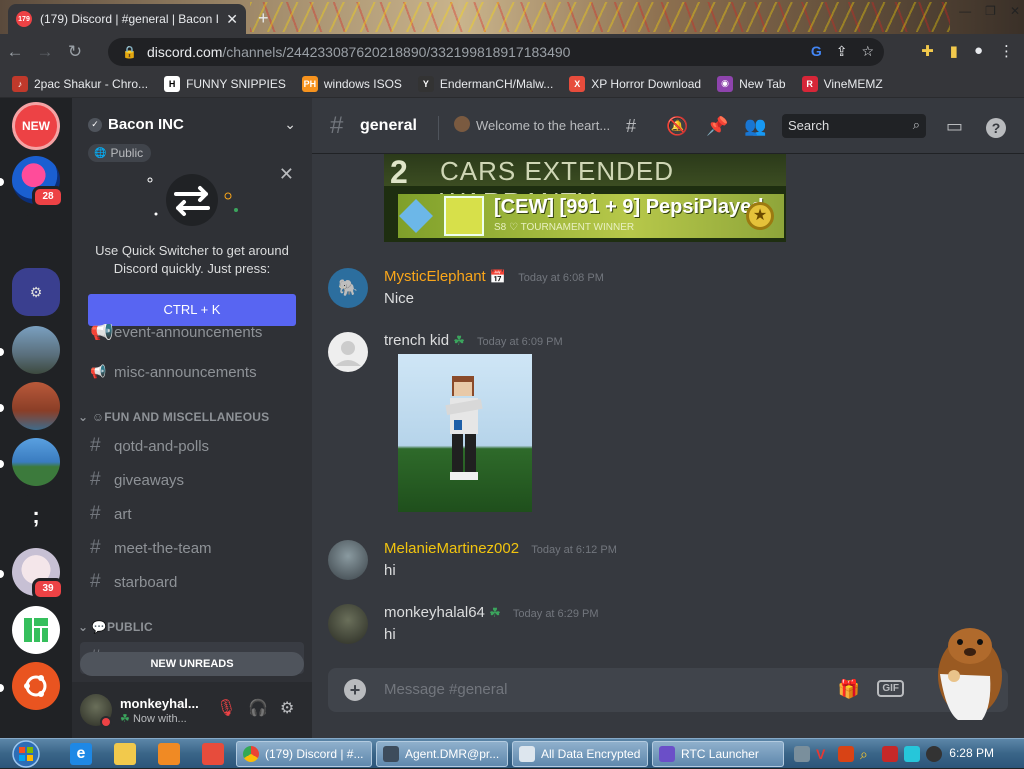 The image size is (1024, 769). I want to click on close-window-icon: ✕, so click(1015, 11).